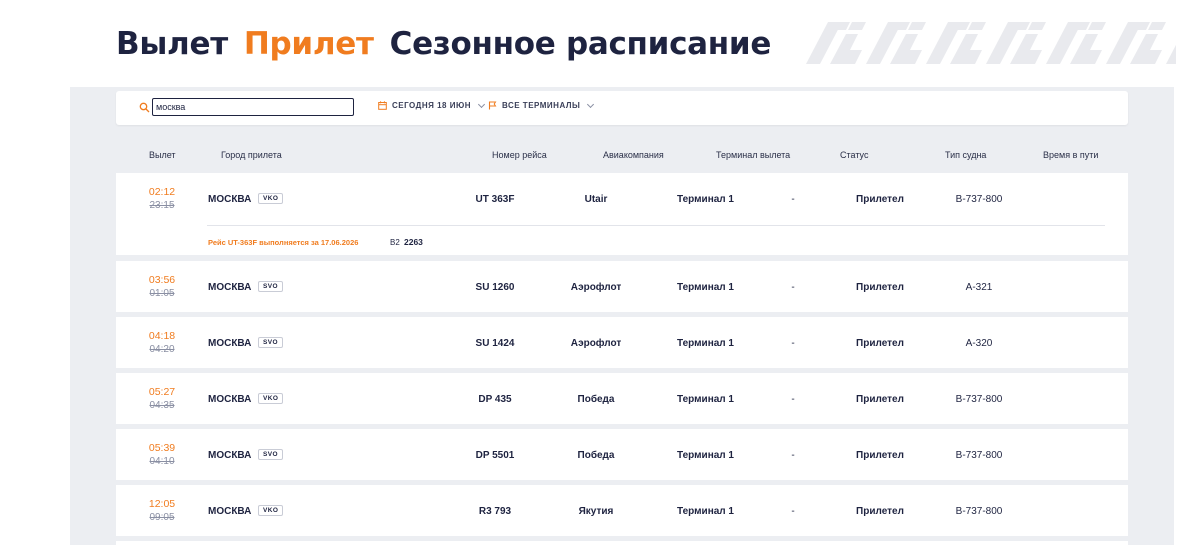  I want to click on aircraft-type: A-320, so click(979, 343).